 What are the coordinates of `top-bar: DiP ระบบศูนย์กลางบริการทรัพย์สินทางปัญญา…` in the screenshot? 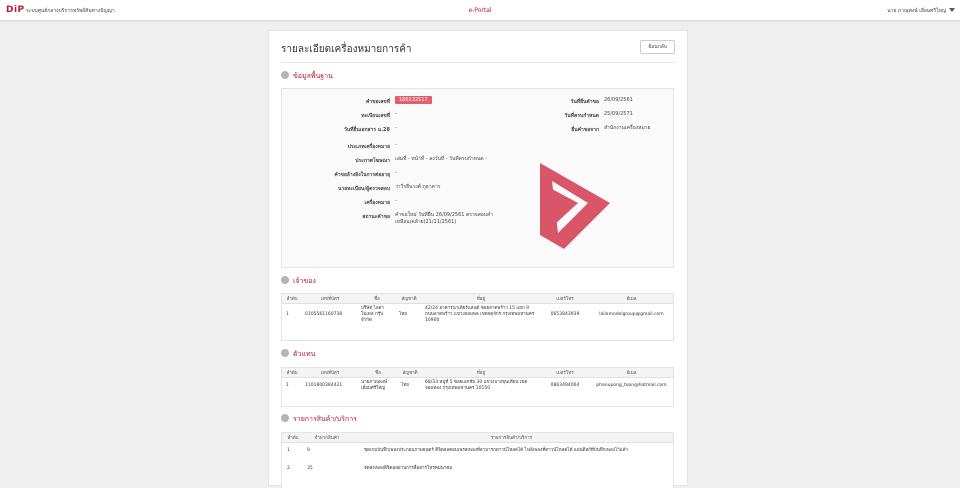 It's located at (480, 10).